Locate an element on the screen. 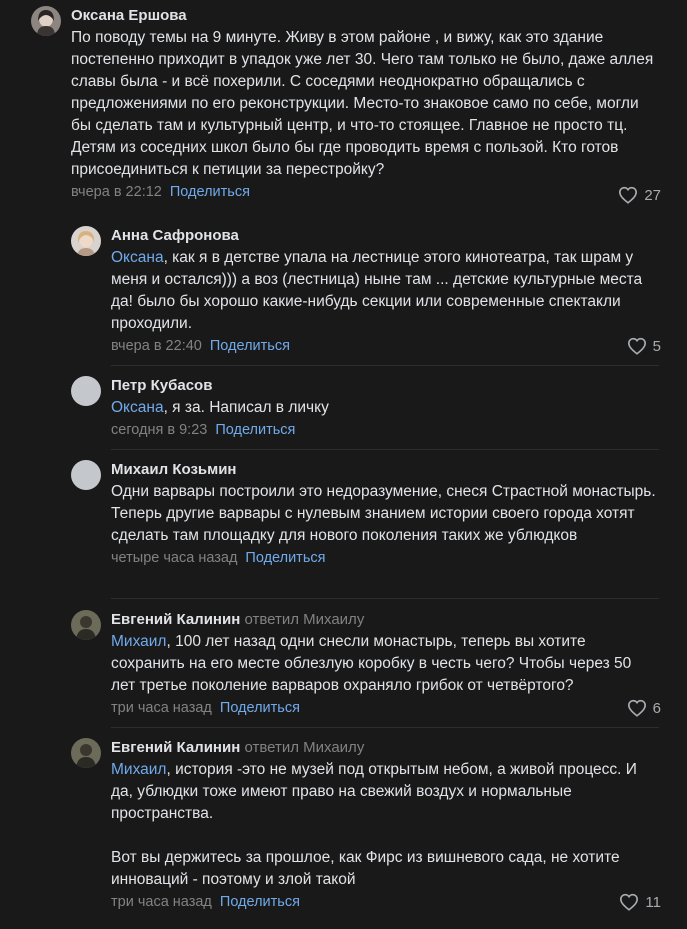 The width and height of the screenshot is (687, 929). like-count: 6 is located at coordinates (656, 708).